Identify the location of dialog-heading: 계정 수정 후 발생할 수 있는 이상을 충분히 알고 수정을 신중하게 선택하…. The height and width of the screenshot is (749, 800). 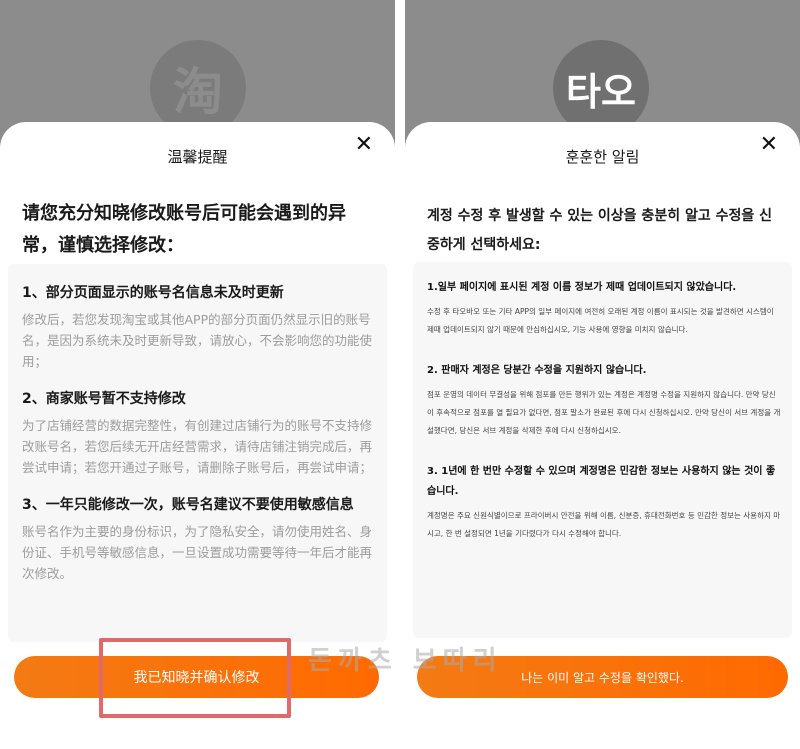
(599, 230).